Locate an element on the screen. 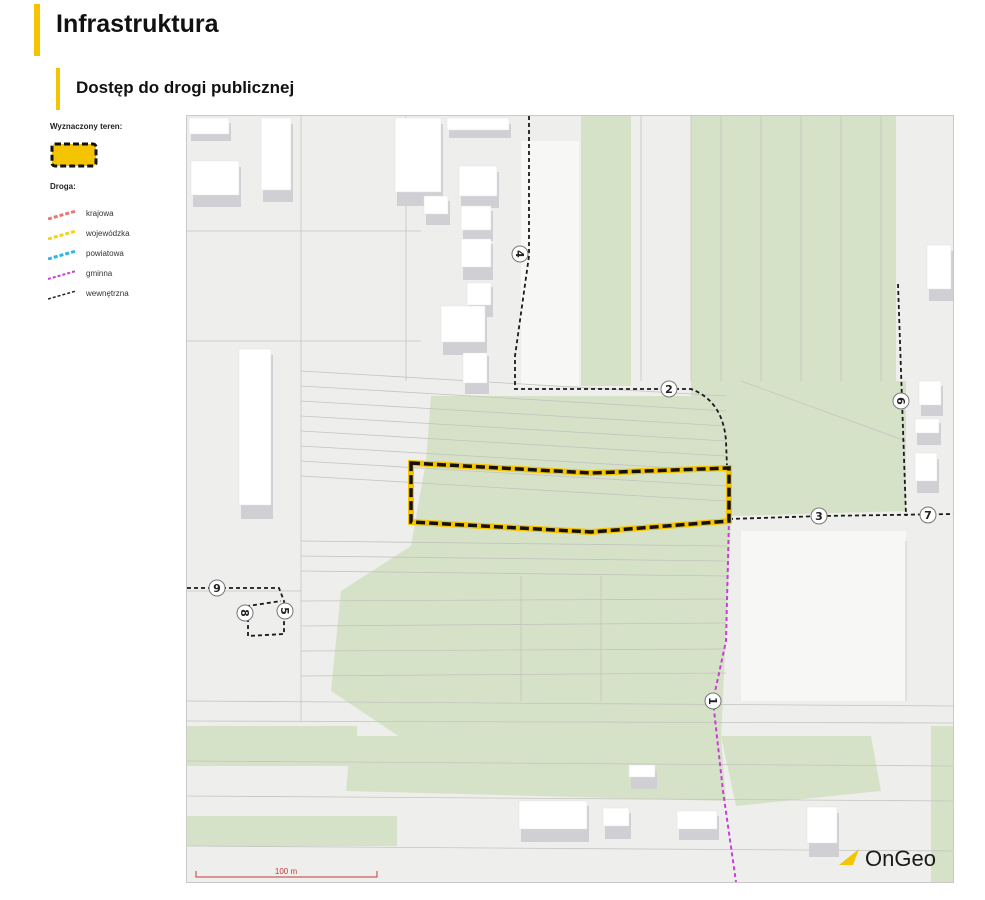 The width and height of the screenshot is (985, 900). open-land-north is located at coordinates (550, 263).